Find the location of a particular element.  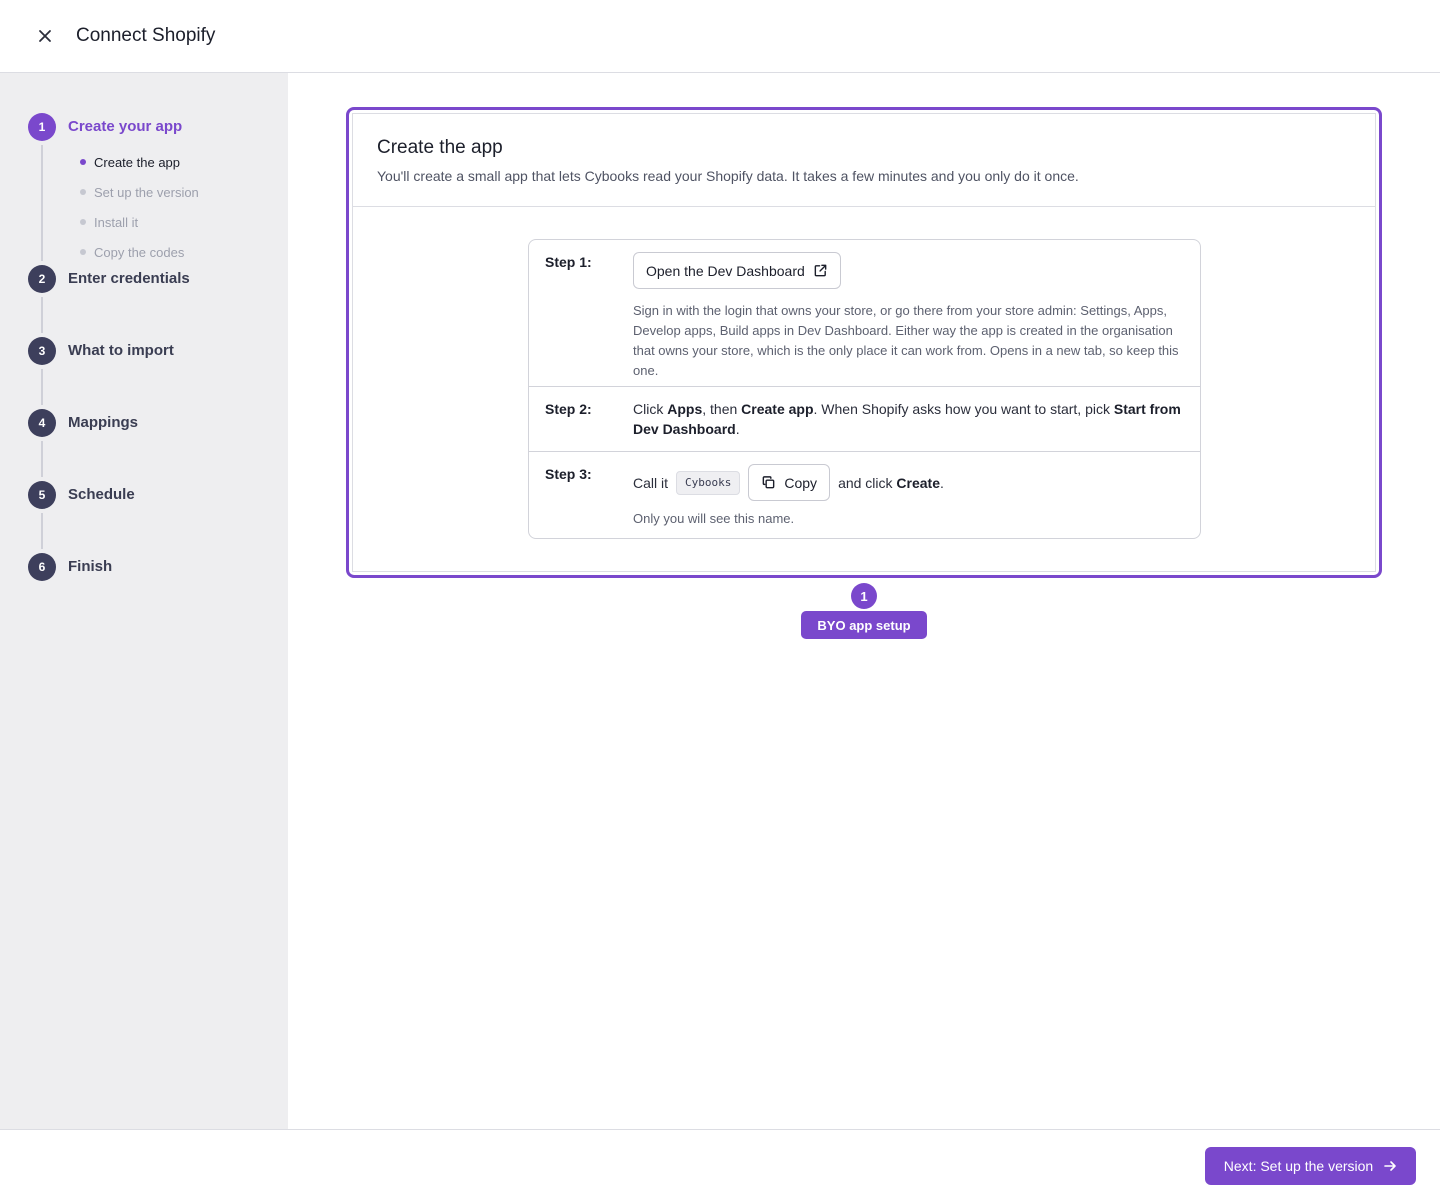

close-button is located at coordinates (45, 36).